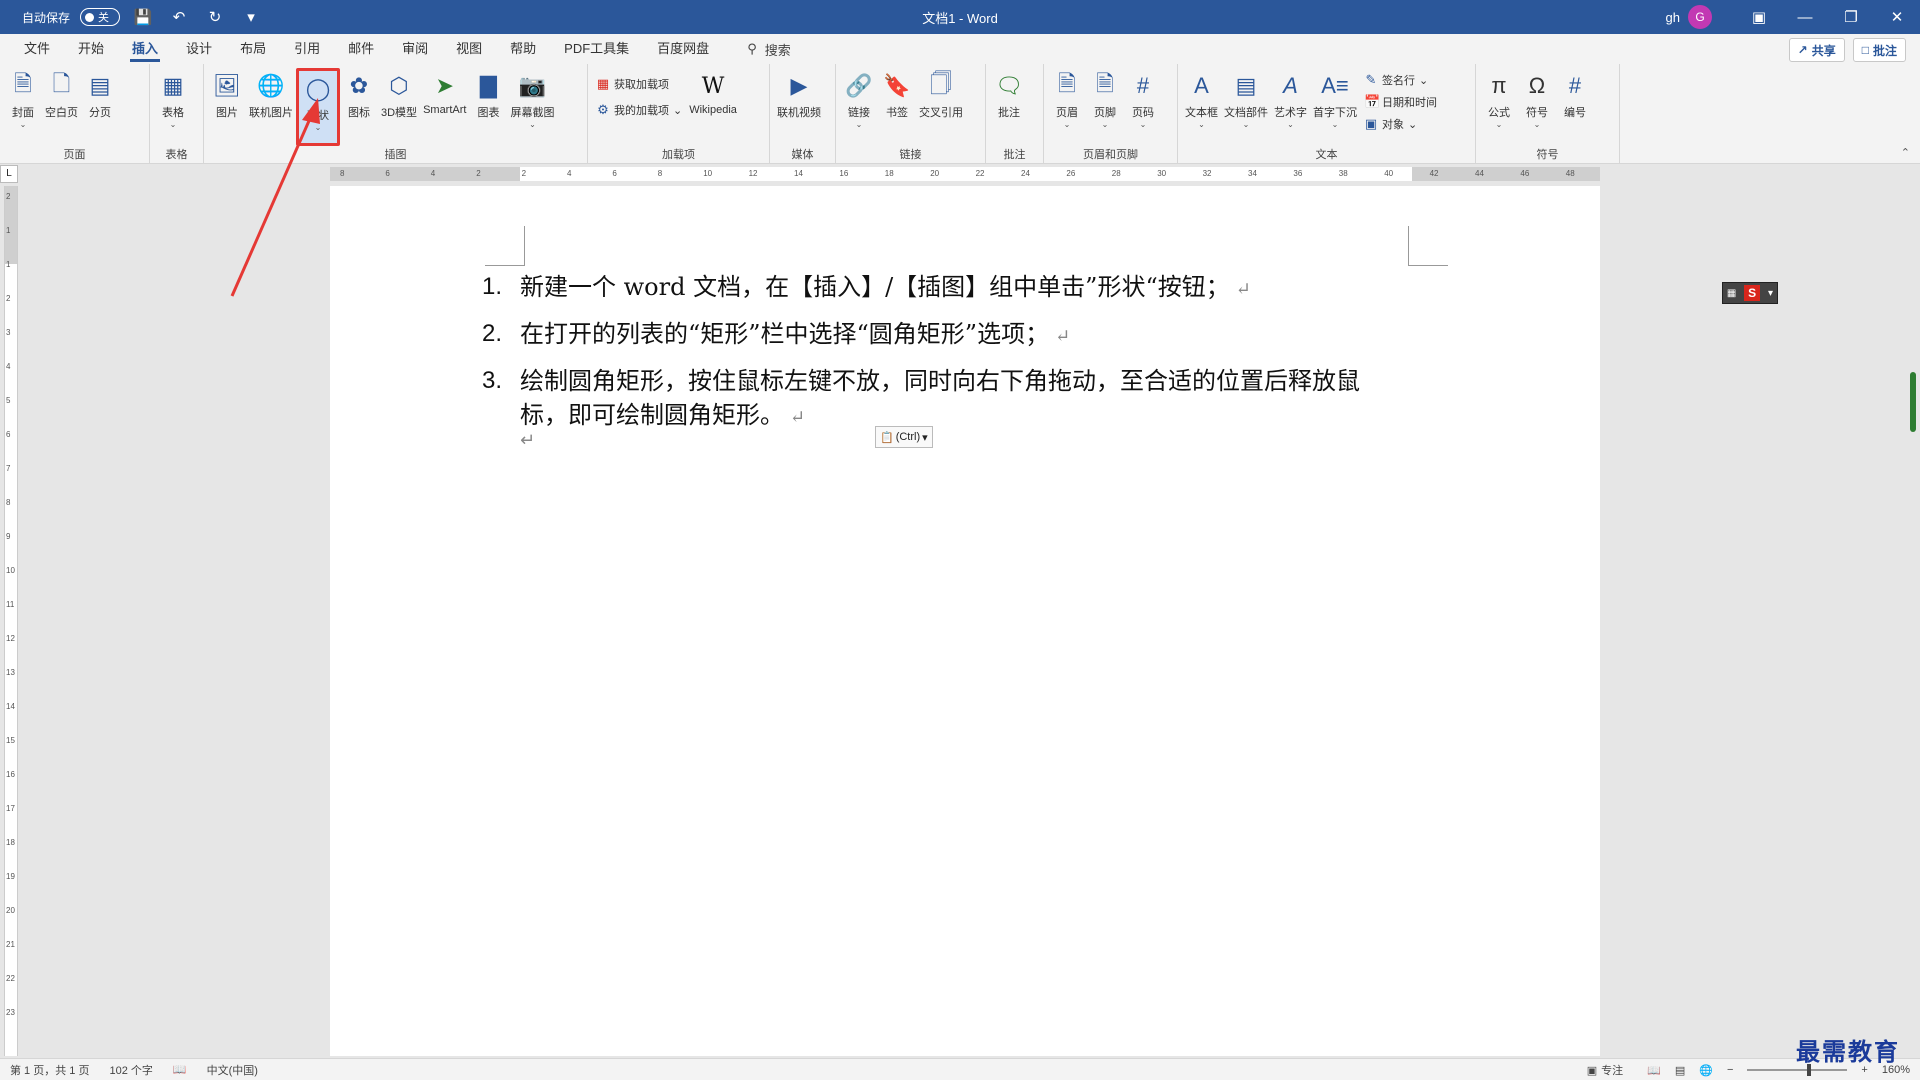  I want to click on restore-icon: ❐, so click(1851, 17).